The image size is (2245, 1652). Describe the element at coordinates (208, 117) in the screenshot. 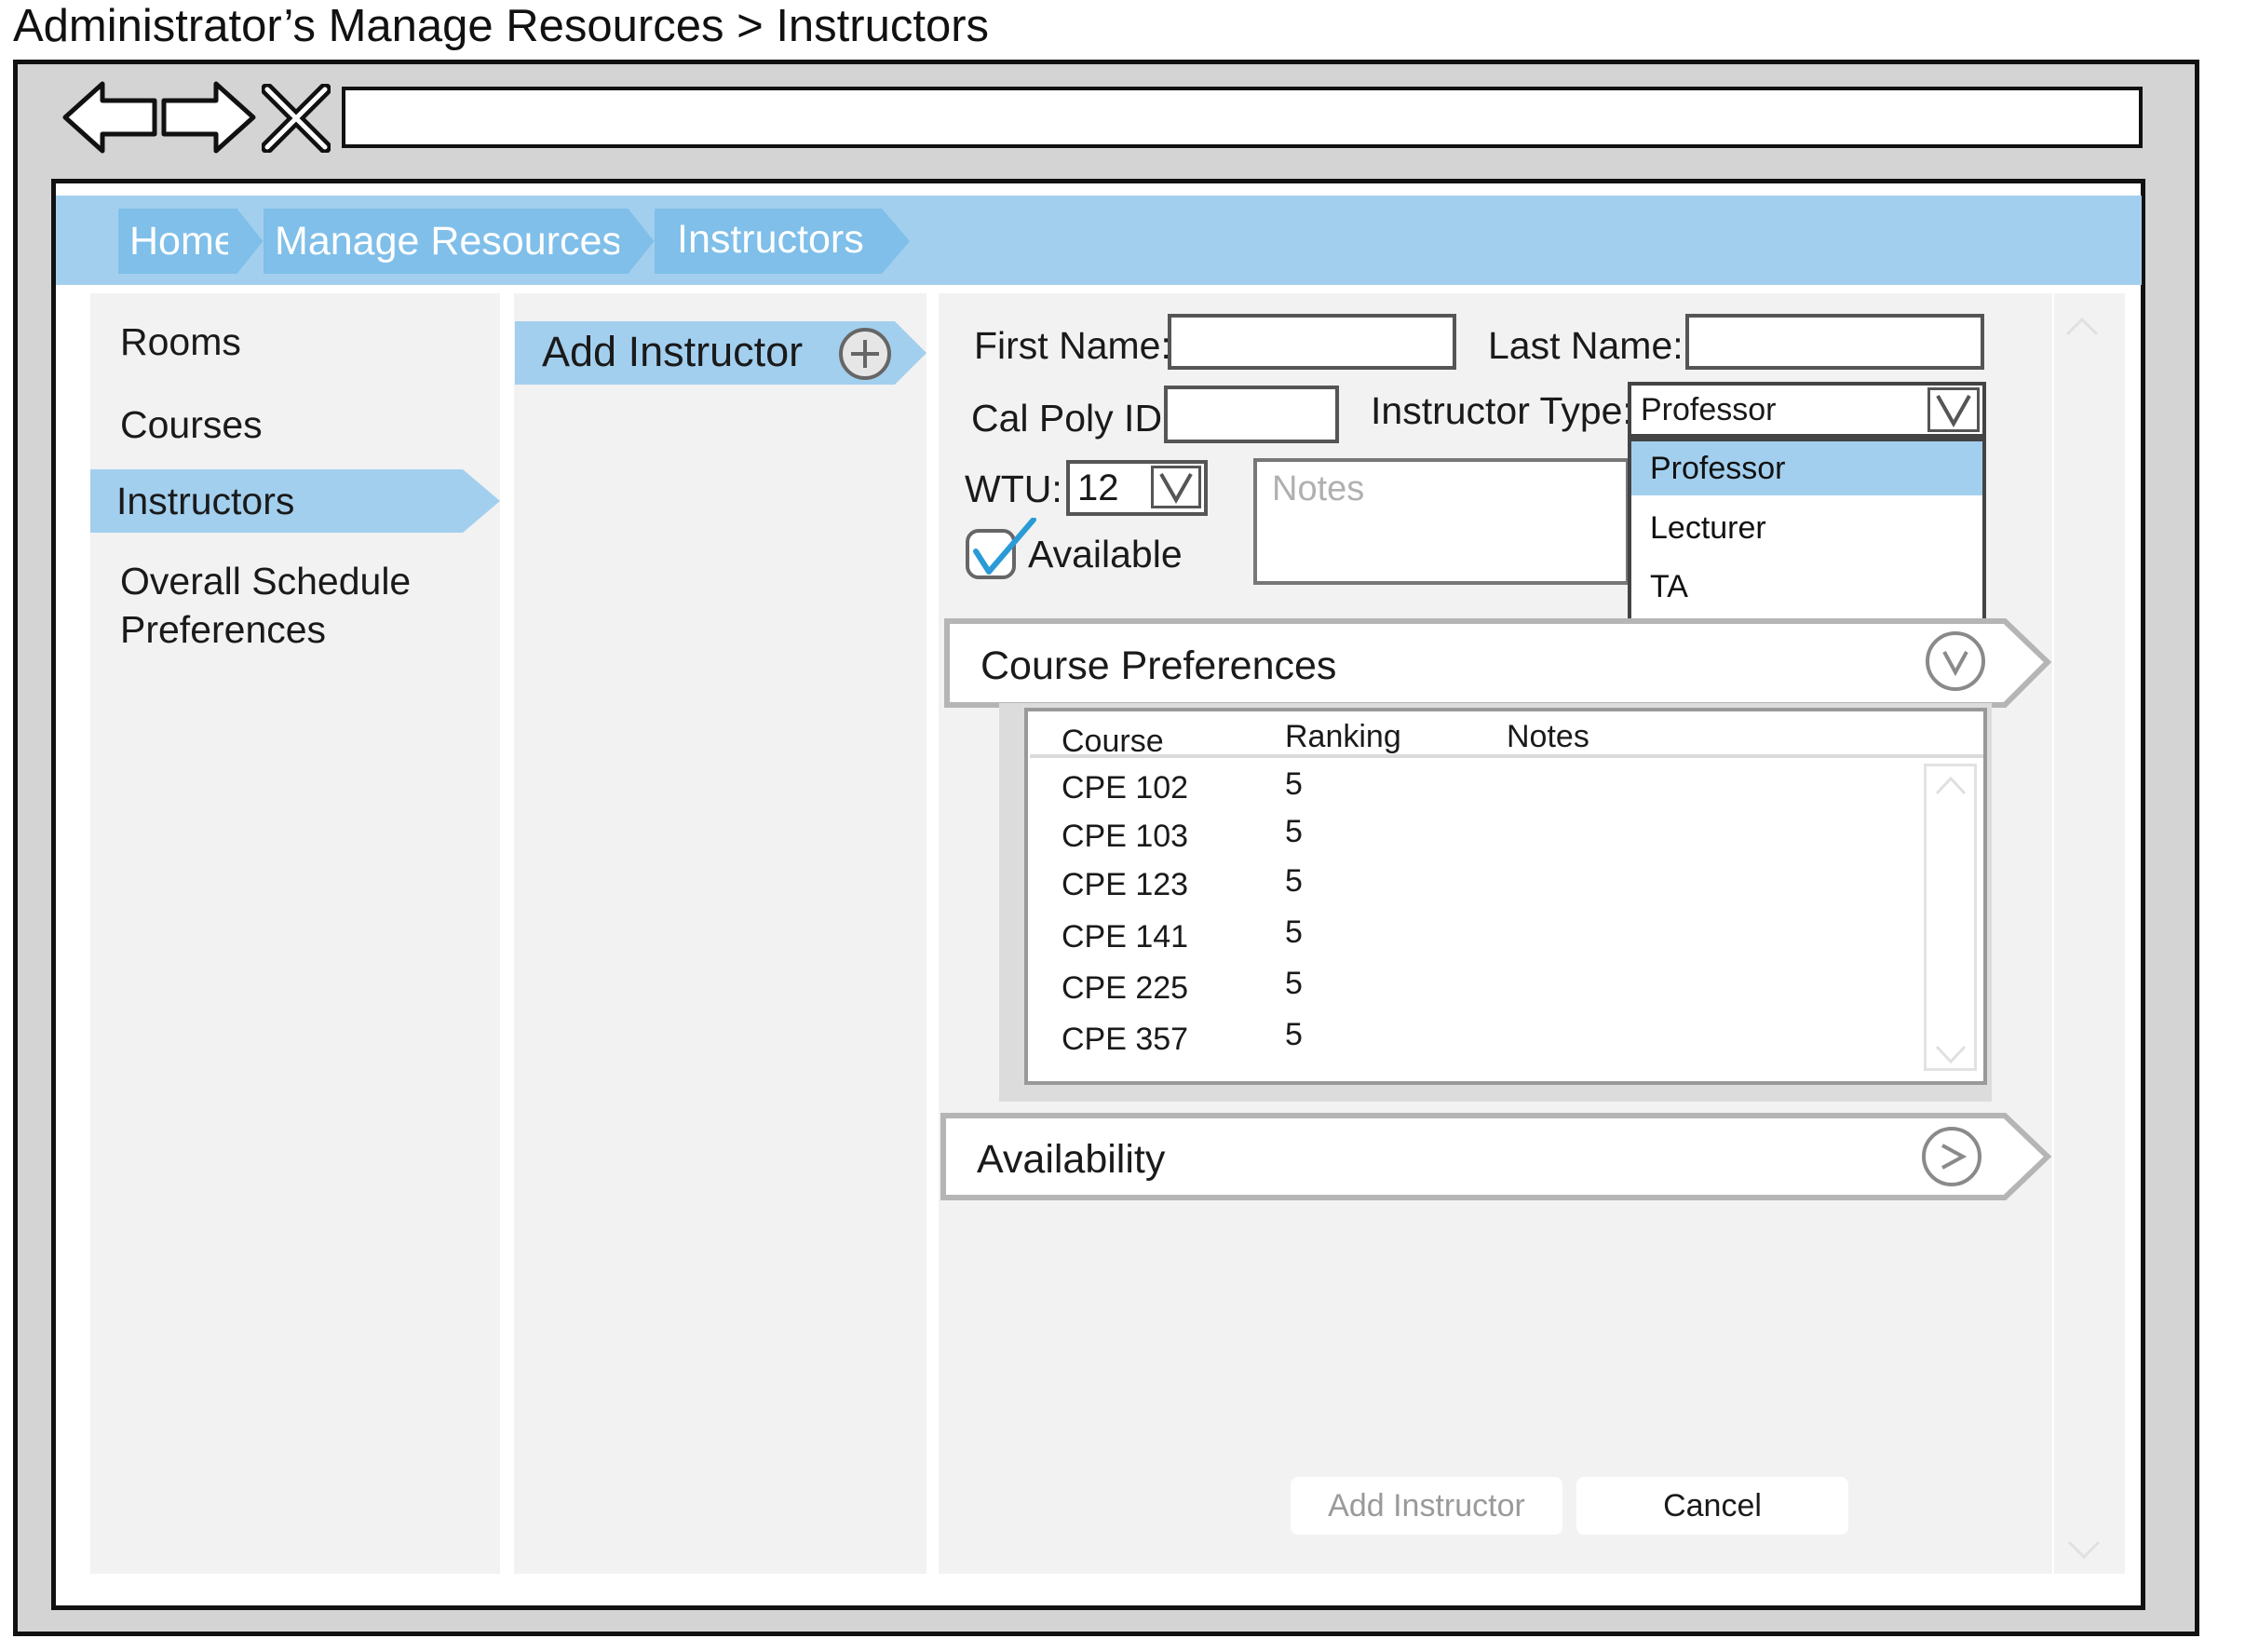

I see `forward-arrow-icon` at that location.